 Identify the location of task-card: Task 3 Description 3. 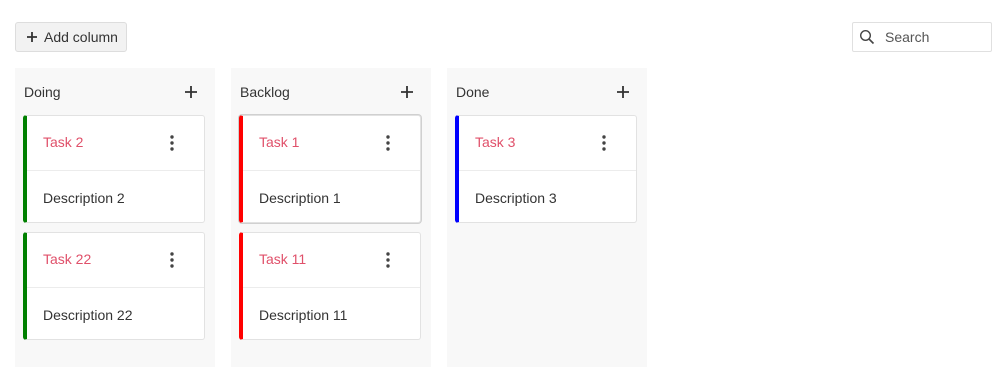
(546, 169).